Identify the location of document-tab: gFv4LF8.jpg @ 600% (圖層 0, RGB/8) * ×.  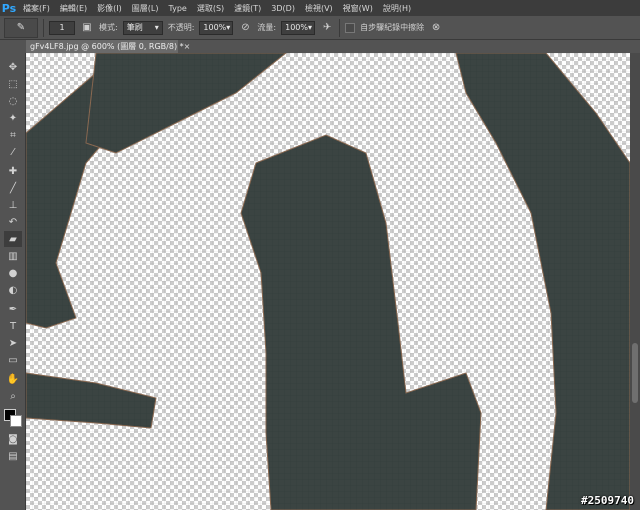
(108, 46).